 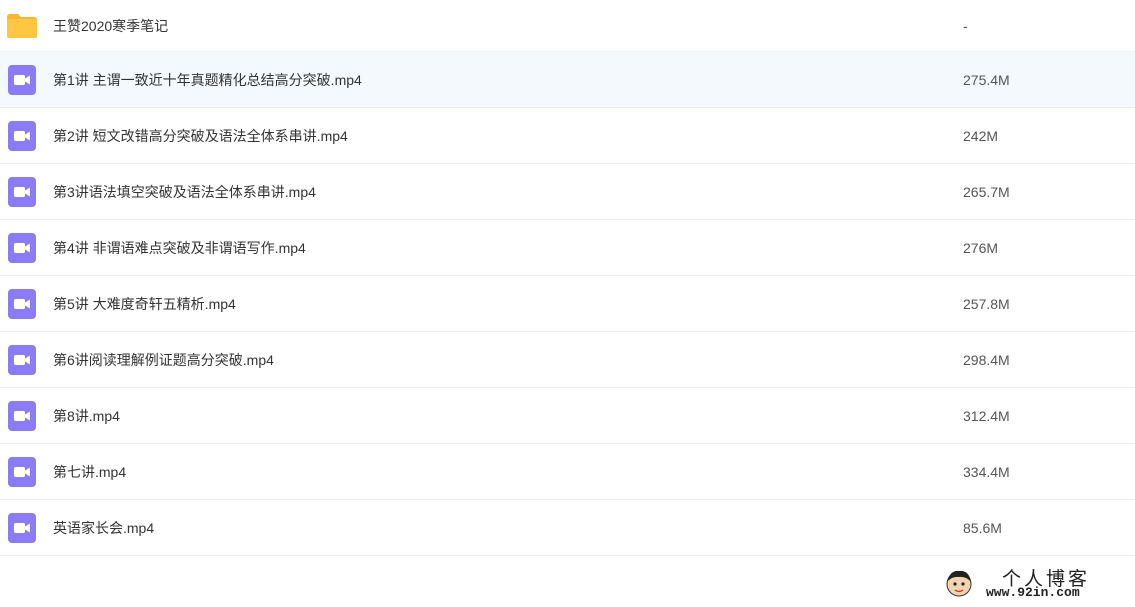 What do you see at coordinates (110, 26) in the screenshot?
I see `file-name: 王赞2020寒季笔记` at bounding box center [110, 26].